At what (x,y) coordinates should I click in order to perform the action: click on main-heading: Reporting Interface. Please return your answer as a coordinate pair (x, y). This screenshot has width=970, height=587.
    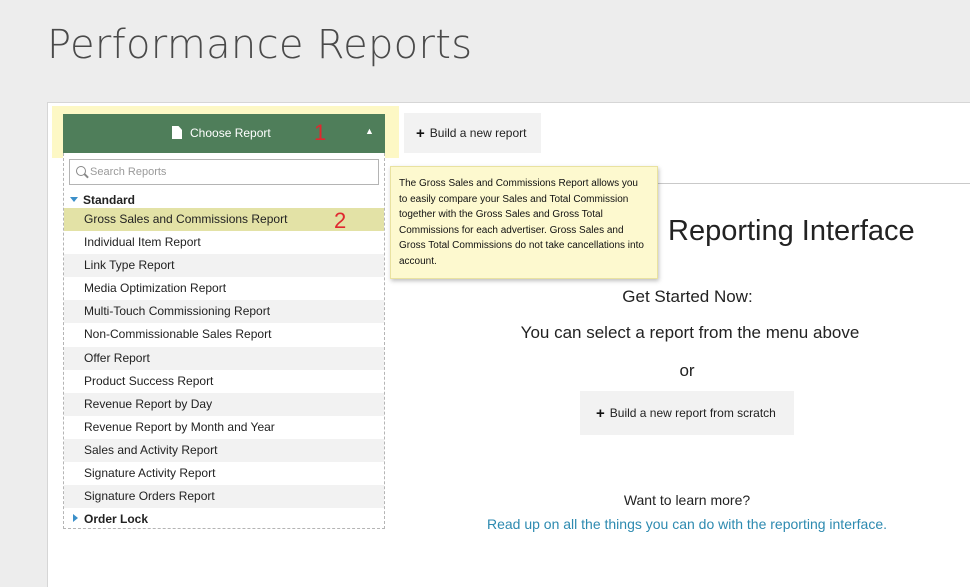
    Looking at the image, I should click on (791, 231).